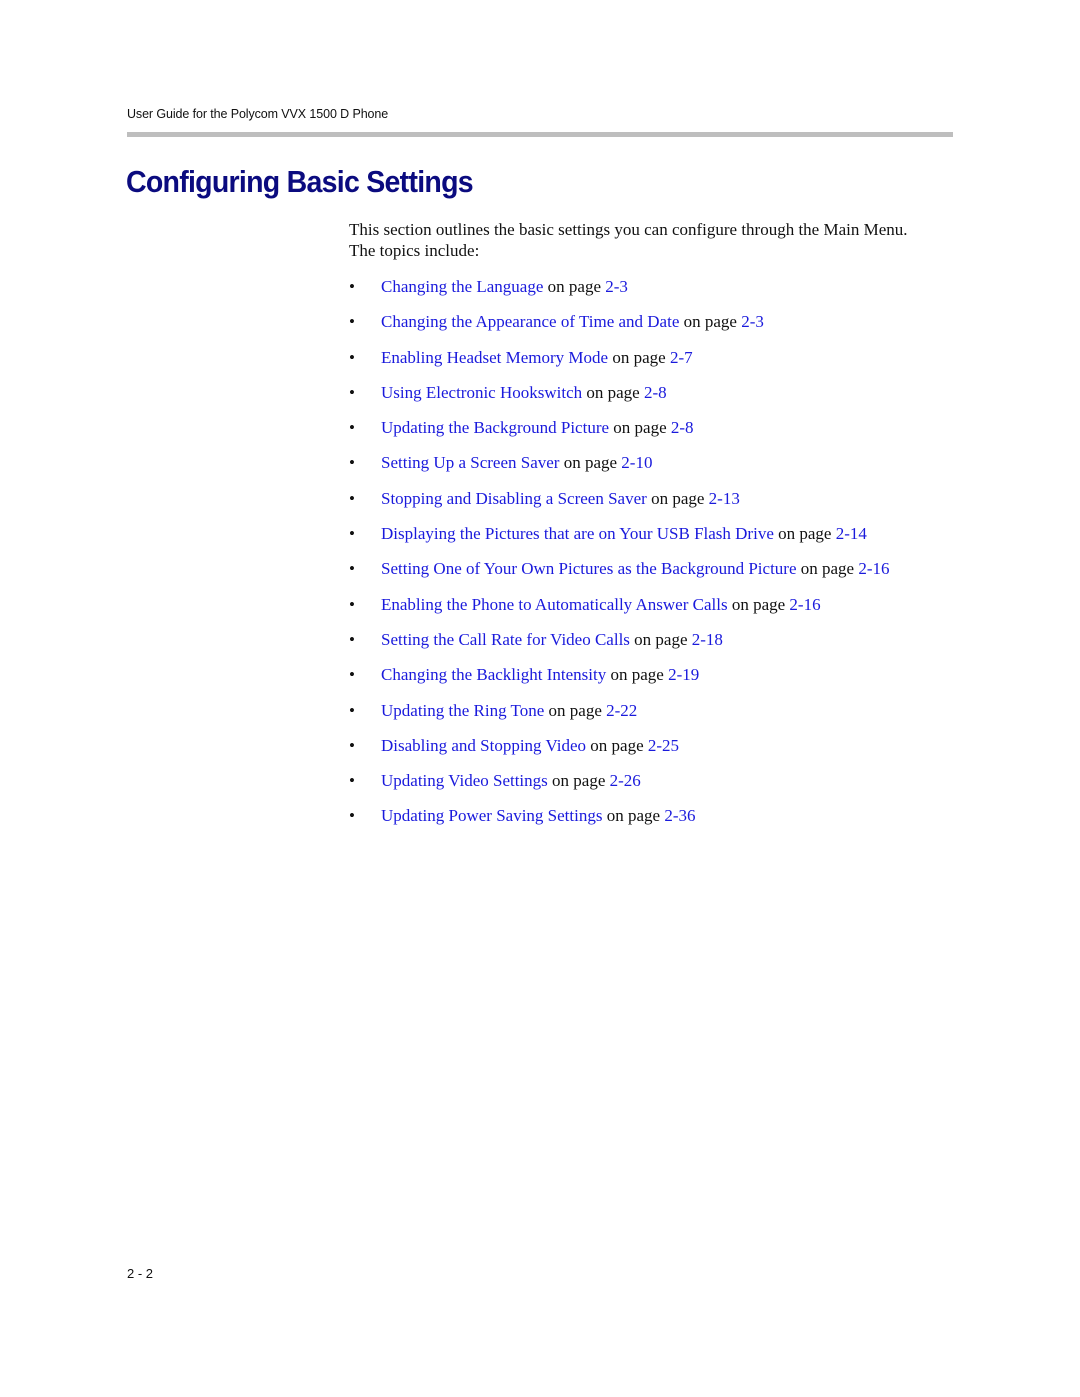 The image size is (1080, 1397). What do you see at coordinates (491, 815) in the screenshot?
I see `topic-link: Updating Power Saving Settings` at bounding box center [491, 815].